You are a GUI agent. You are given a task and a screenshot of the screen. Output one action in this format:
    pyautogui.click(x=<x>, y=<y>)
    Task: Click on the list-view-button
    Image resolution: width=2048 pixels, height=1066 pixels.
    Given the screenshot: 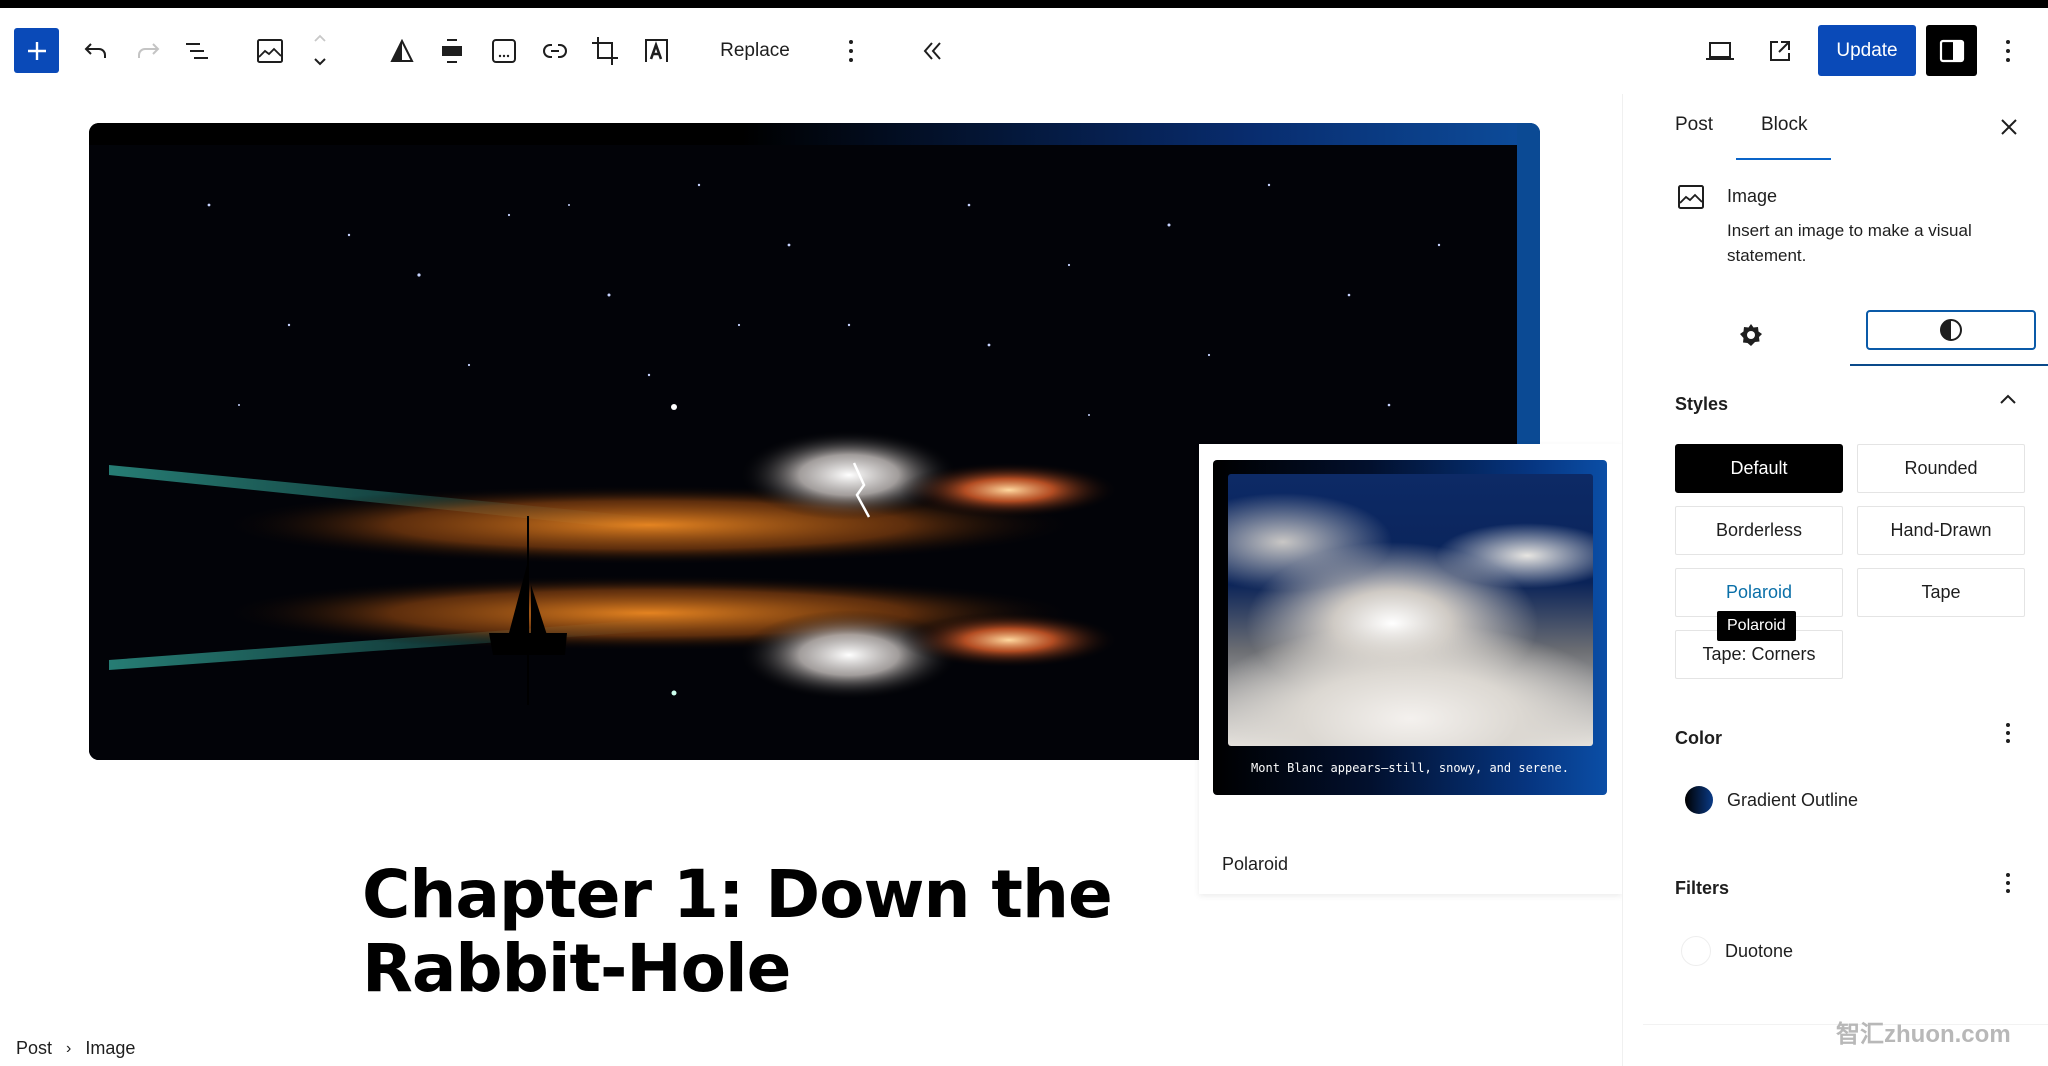 What is the action you would take?
    pyautogui.click(x=197, y=51)
    